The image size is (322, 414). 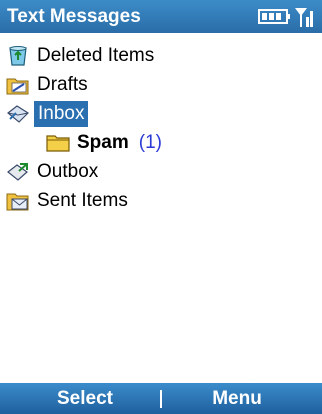 I want to click on folder-sent-items: Sent Items, so click(x=67, y=201).